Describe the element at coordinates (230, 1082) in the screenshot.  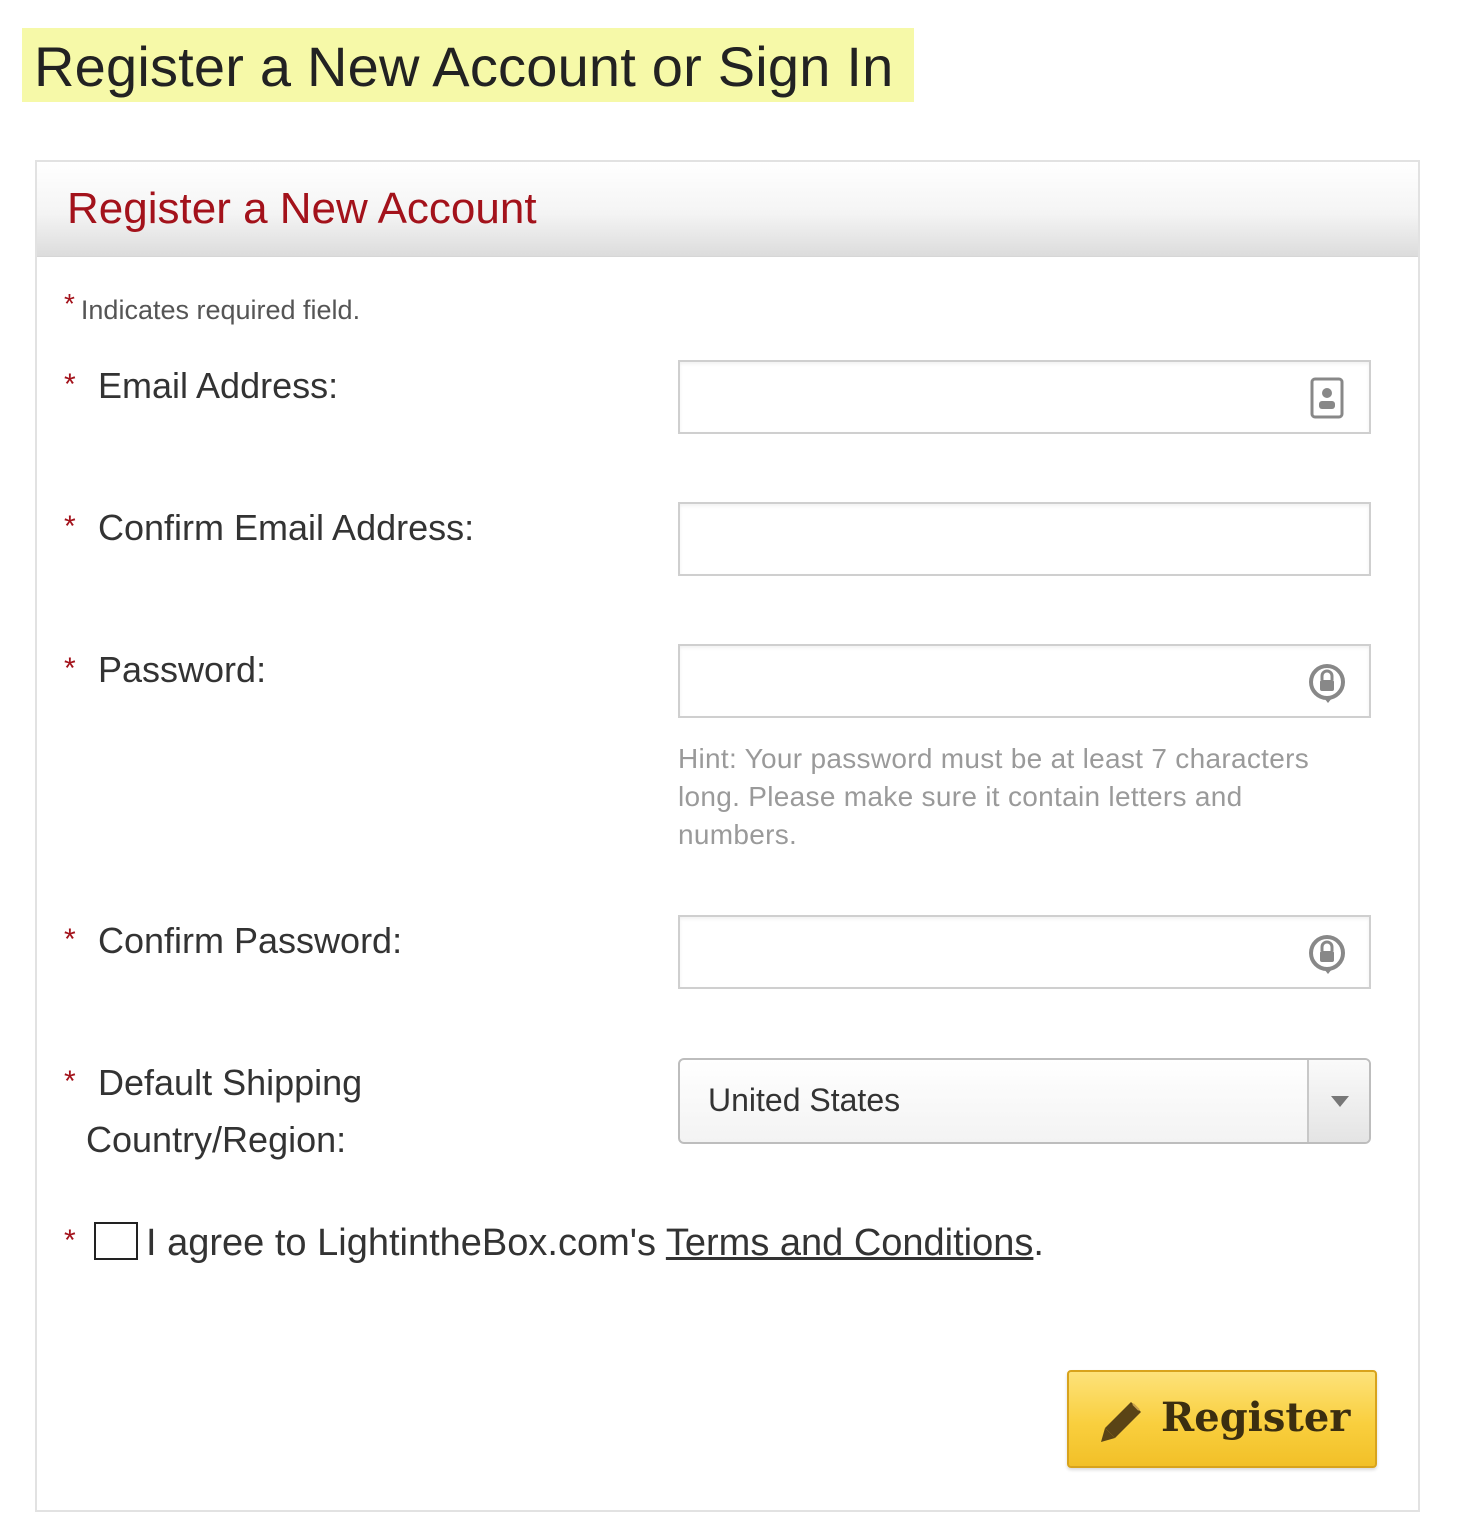
I see `country-label-line1: Default Shipping` at that location.